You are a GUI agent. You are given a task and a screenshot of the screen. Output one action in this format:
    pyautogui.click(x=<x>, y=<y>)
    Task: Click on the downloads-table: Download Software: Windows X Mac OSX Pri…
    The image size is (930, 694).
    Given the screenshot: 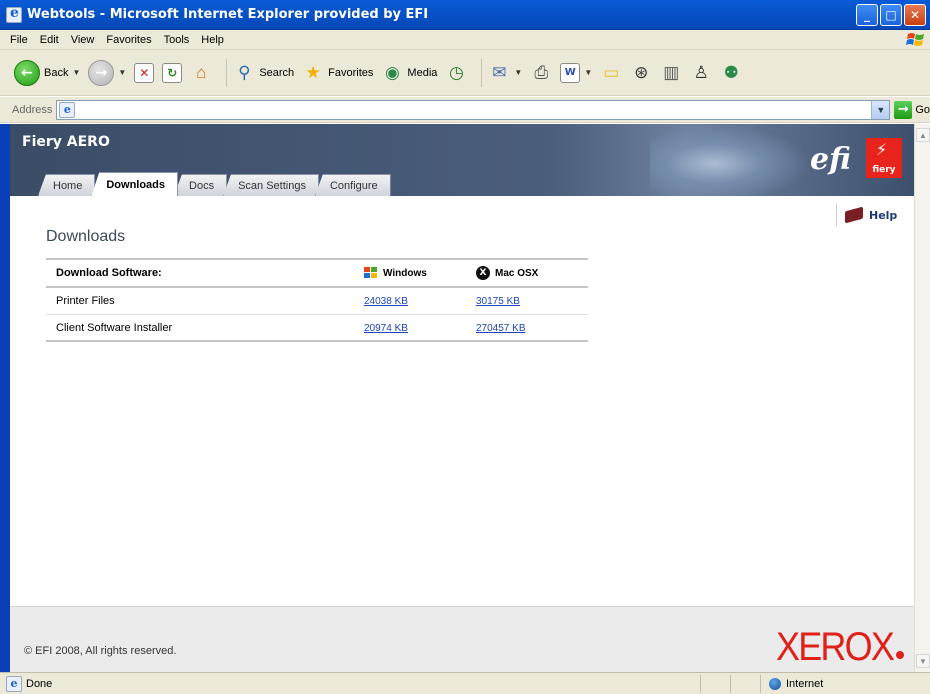 What is the action you would take?
    pyautogui.click(x=317, y=300)
    